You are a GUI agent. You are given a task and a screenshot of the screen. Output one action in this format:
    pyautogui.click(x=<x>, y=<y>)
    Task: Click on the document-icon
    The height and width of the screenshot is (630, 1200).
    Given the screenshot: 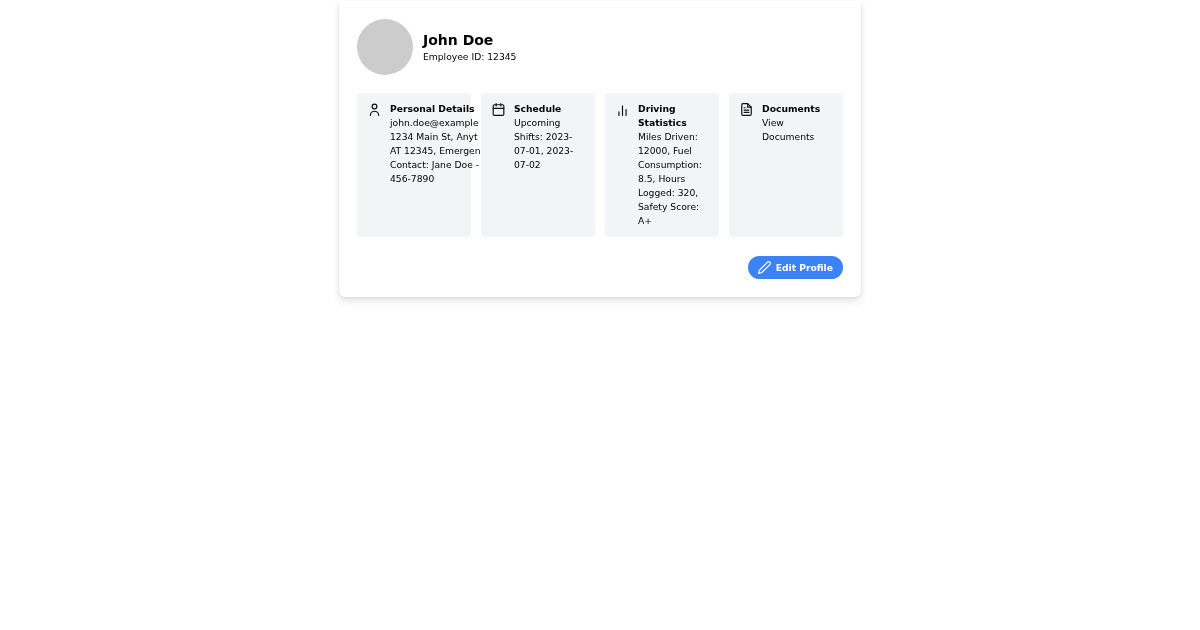 What is the action you would take?
    pyautogui.click(x=746, y=109)
    